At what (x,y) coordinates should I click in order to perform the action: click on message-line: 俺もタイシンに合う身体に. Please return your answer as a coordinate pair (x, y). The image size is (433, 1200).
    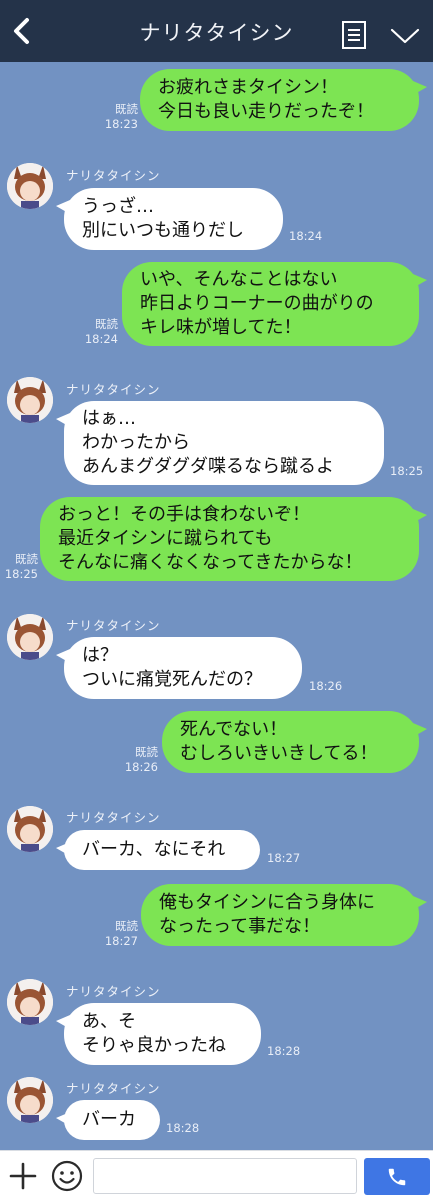
    Looking at the image, I should click on (267, 902).